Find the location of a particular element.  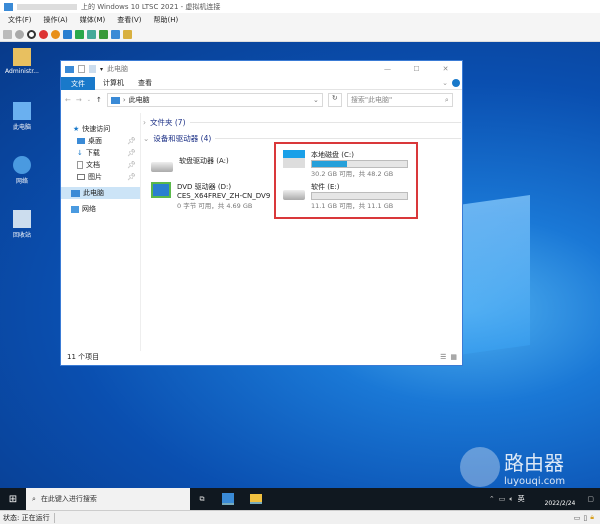

vm-toolbar is located at coordinates (300, 34).